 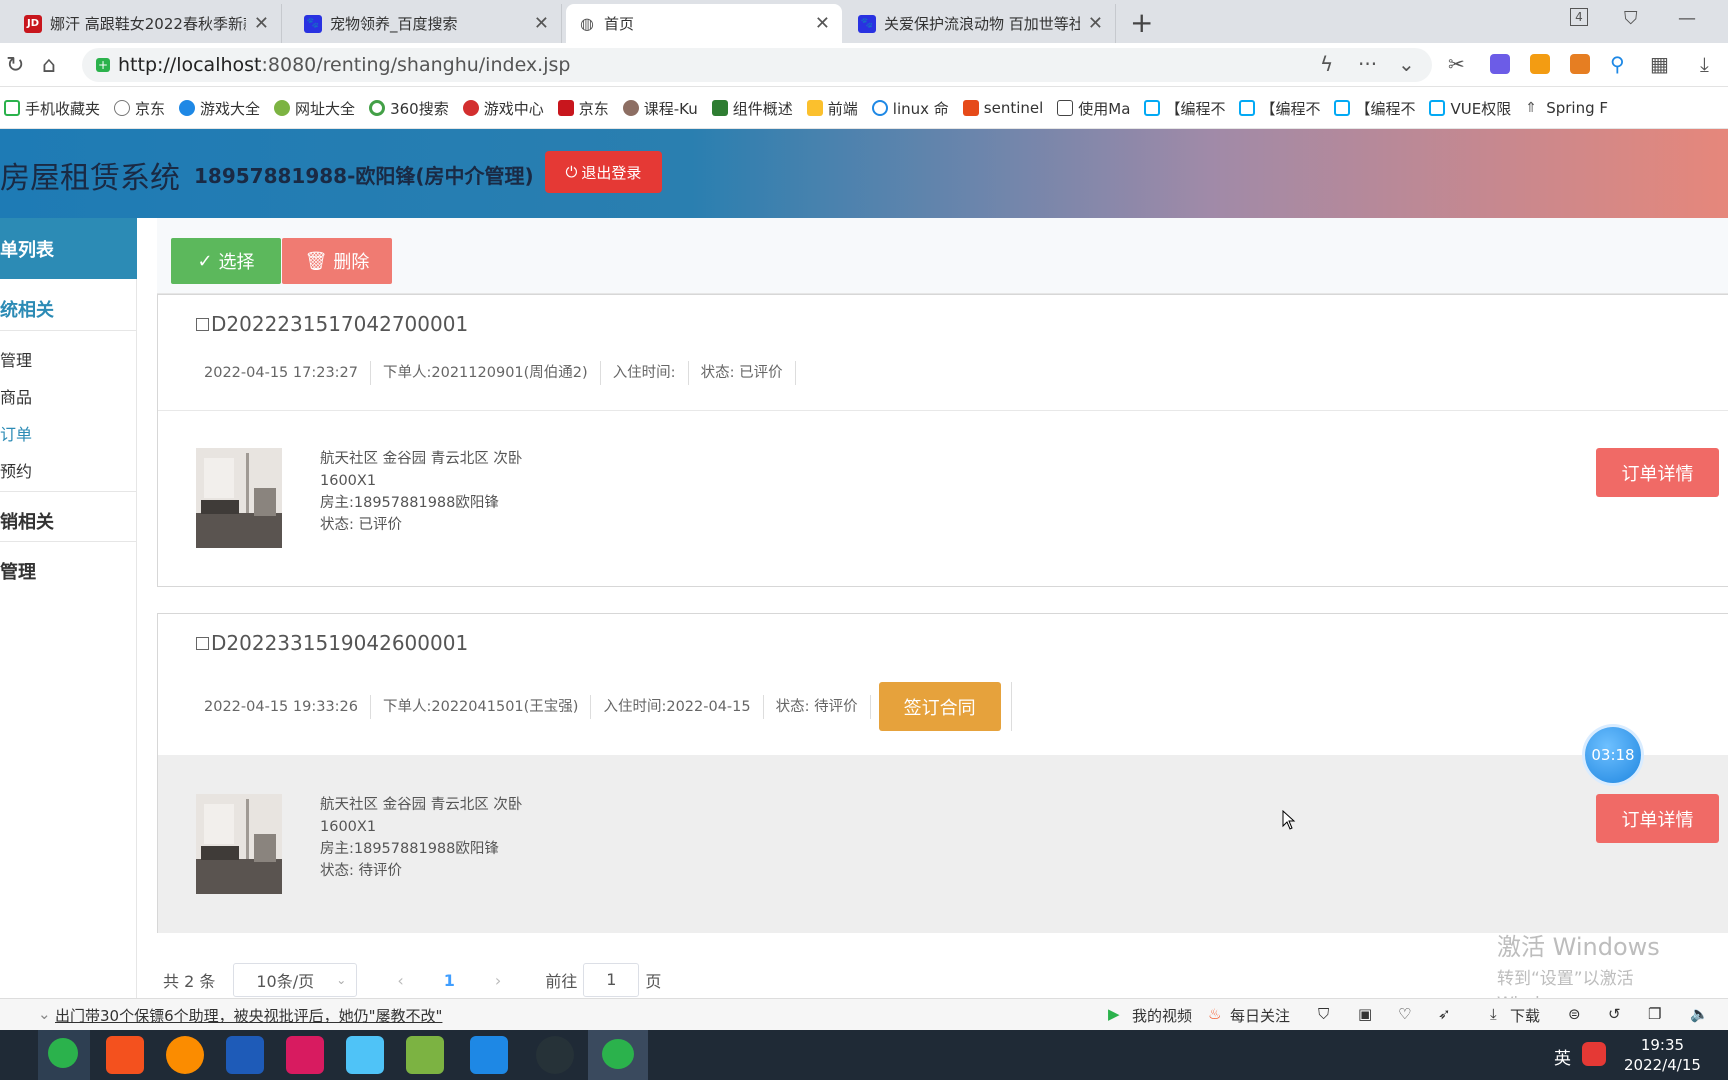 I want to click on prev-page-icon: ‹, so click(x=400, y=980).